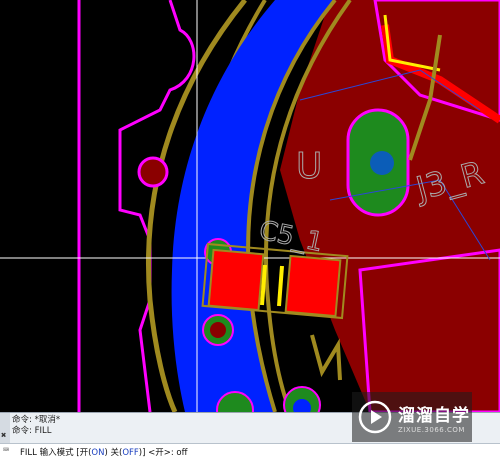 The image size is (500, 460). I want to click on command-prompt-text: FILL 输入模式 [开(ON) 关(OFF)] <开>: off, so click(103, 452).